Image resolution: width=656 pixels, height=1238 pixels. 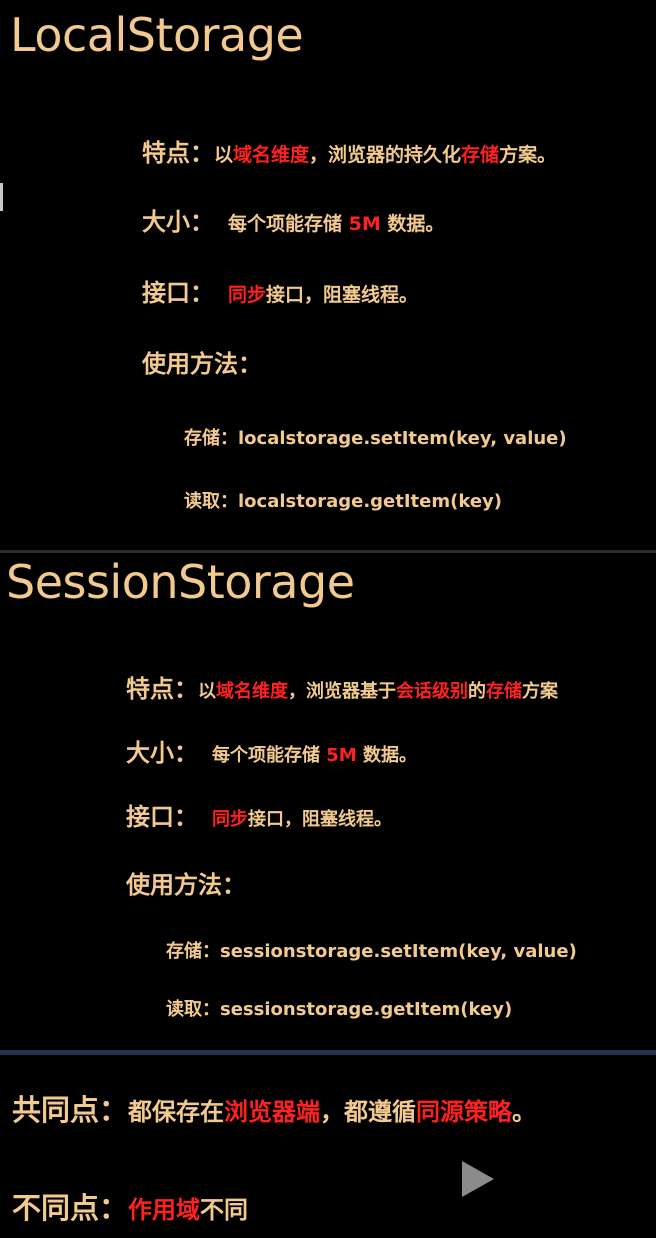 I want to click on sessionstorage-title: SessionStorage, so click(x=180, y=582).